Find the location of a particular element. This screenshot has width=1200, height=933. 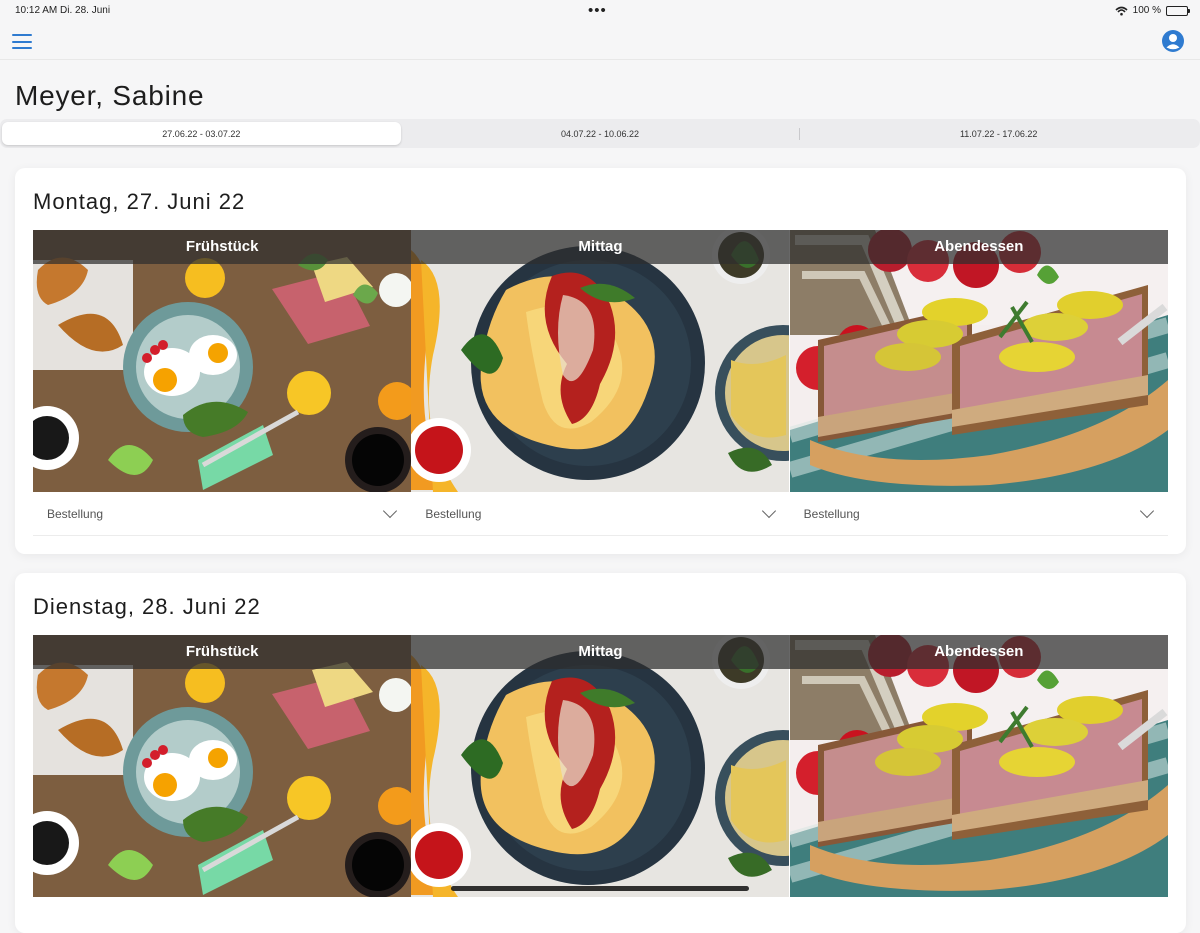

meal-card-dinner: Abendessen Bestellung is located at coordinates (978, 383).